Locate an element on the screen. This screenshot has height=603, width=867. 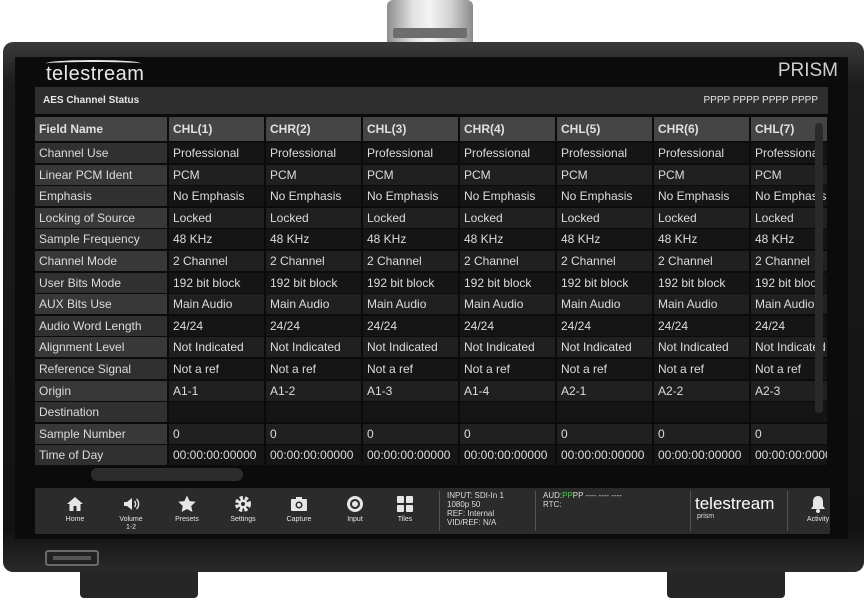
gear-icon is located at coordinates (243, 504).